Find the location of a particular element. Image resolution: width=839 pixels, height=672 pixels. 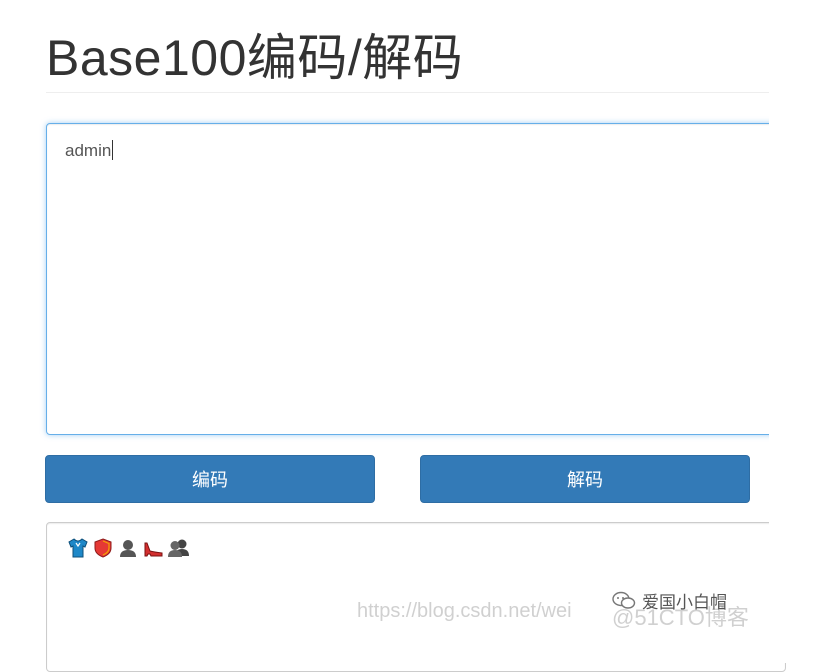

watermark-brand: 爱国小白帽 is located at coordinates (669, 600).